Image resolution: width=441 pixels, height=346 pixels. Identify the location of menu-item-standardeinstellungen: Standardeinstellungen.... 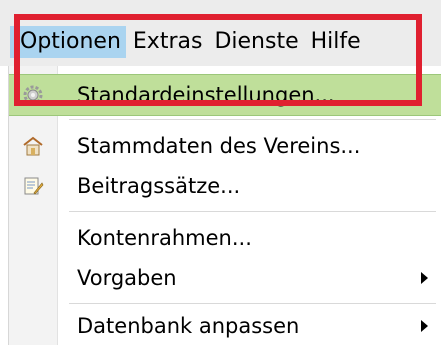
(225, 95).